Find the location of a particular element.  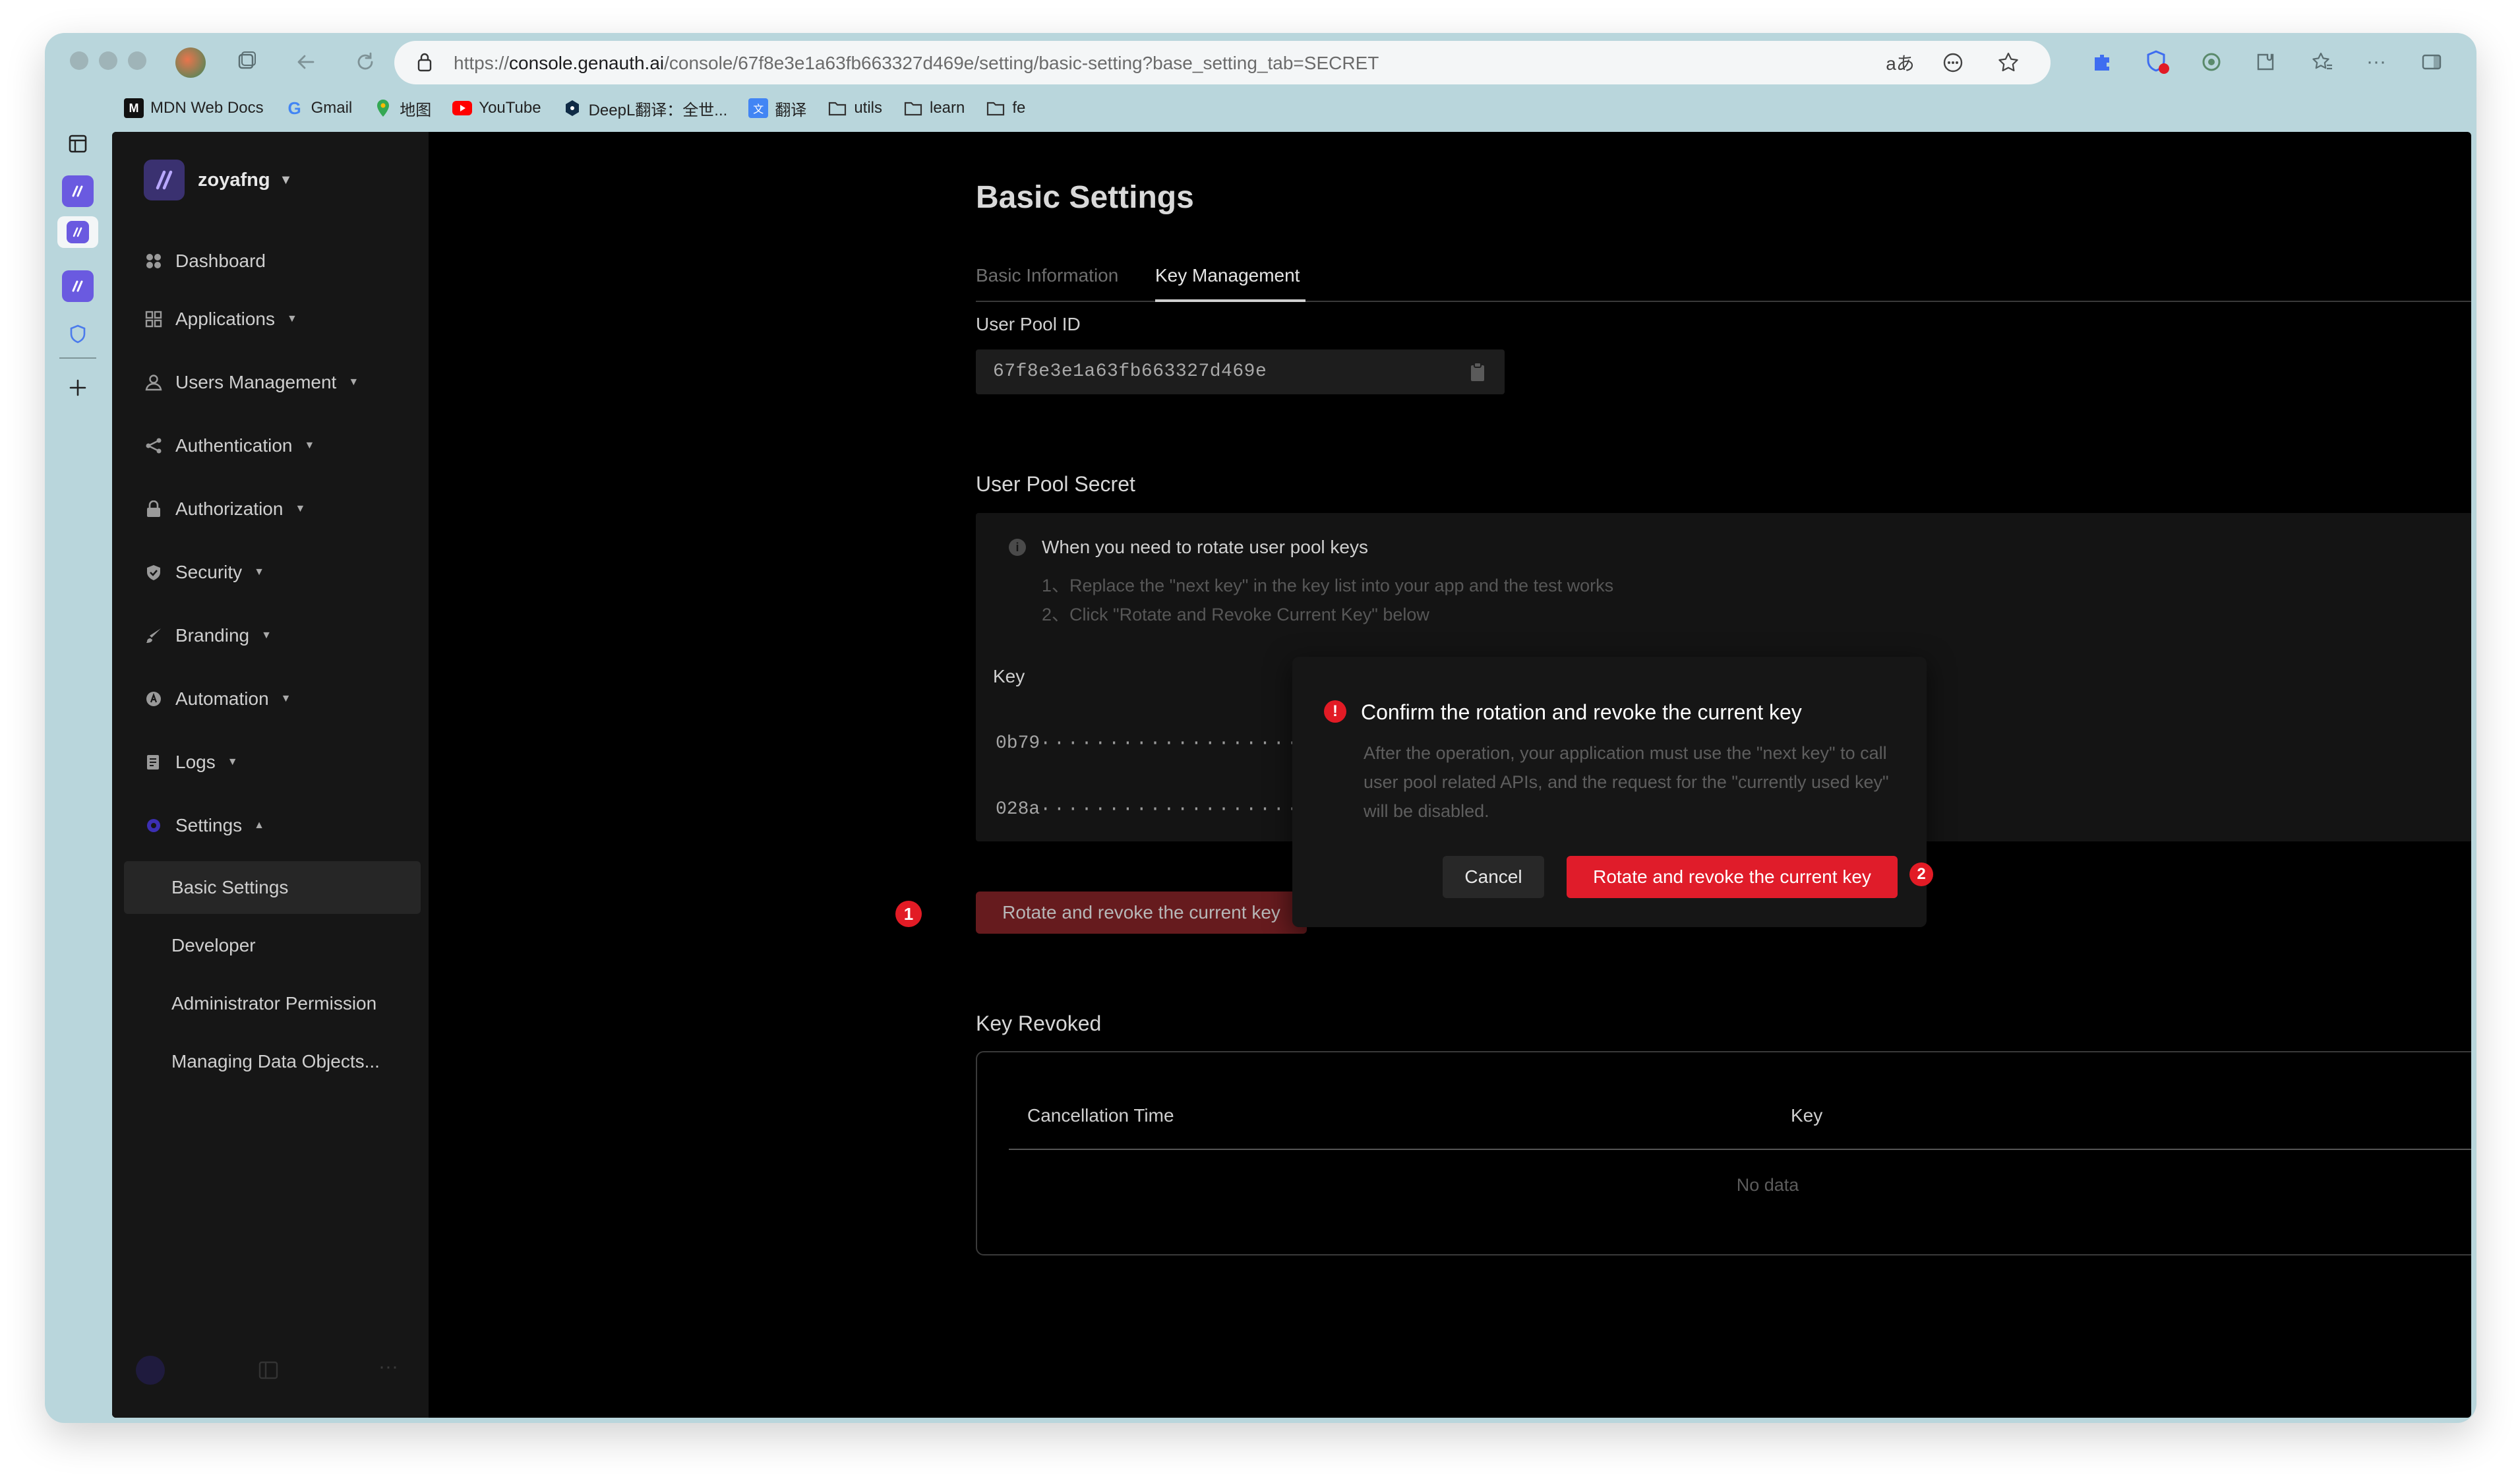

rotate-revoke-button: Rotate and revoke the current key is located at coordinates (1141, 913).